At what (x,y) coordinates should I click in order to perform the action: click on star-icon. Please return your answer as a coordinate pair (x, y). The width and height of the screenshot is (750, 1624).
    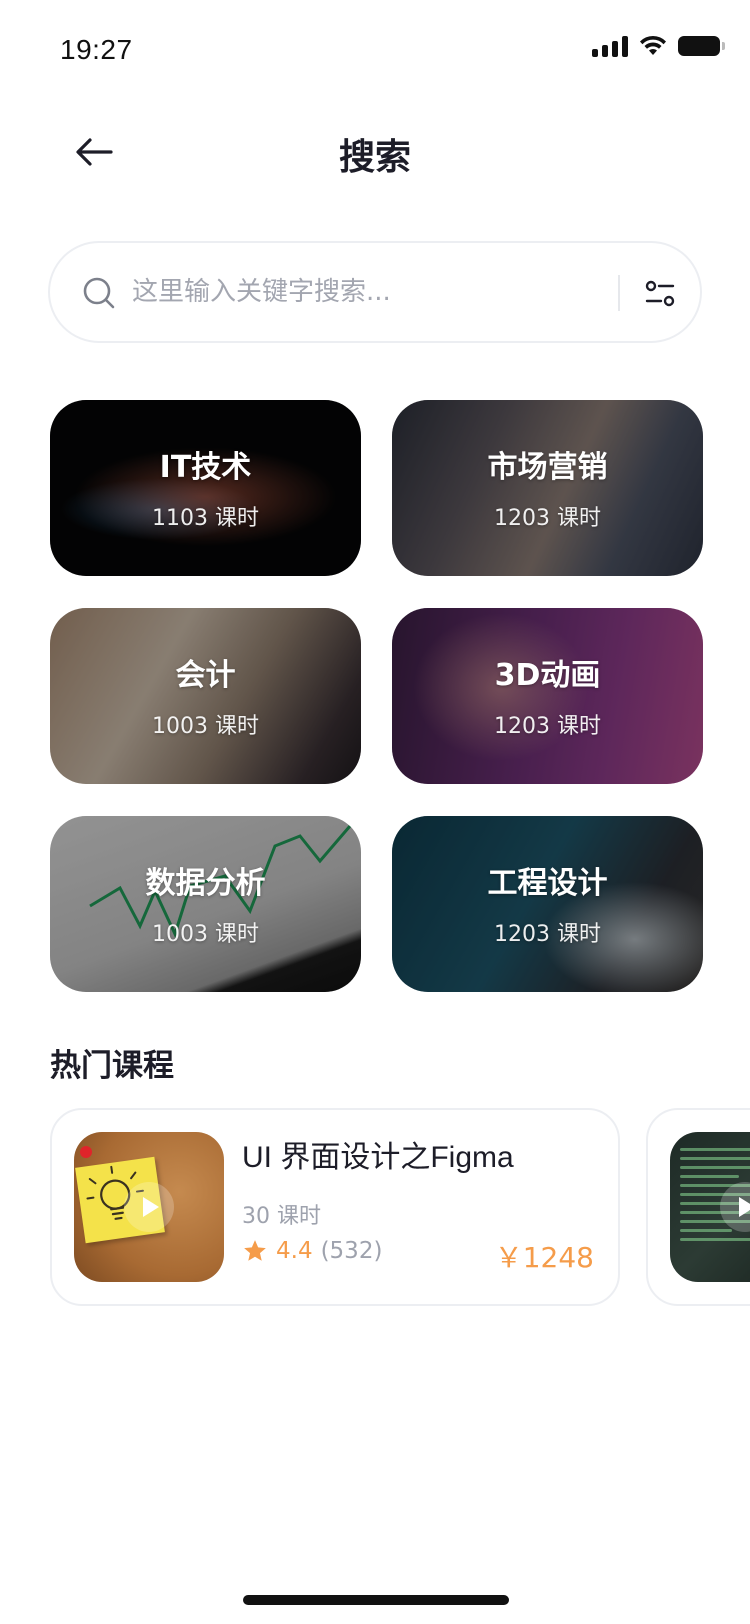
    Looking at the image, I should click on (255, 1250).